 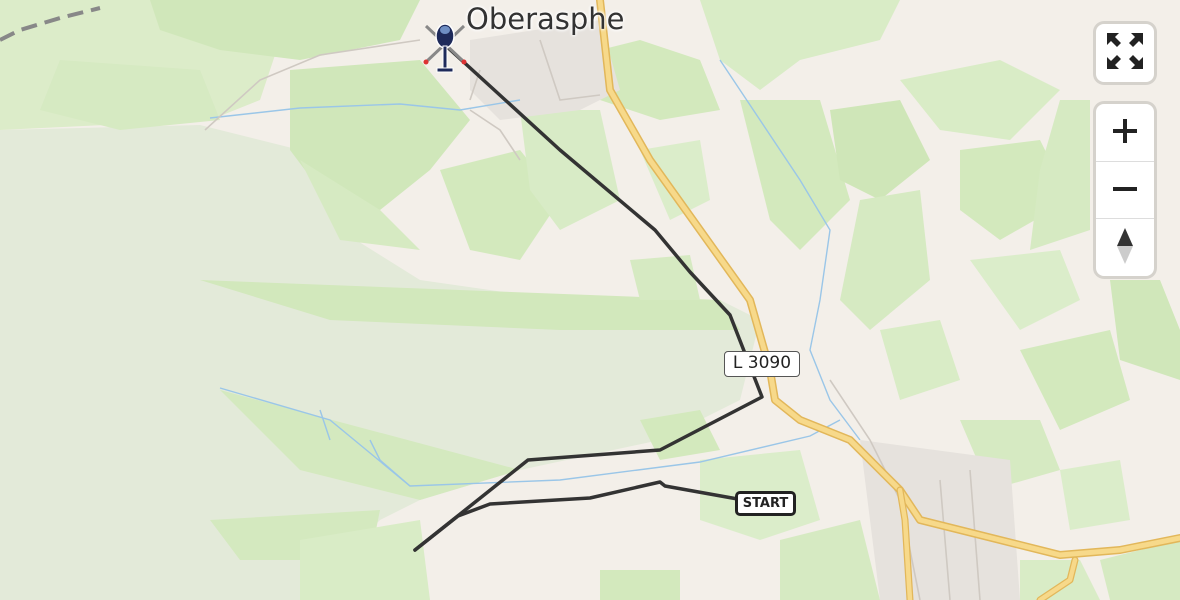 I want to click on place-label-oberasphe: Oberasphe, so click(x=545, y=19).